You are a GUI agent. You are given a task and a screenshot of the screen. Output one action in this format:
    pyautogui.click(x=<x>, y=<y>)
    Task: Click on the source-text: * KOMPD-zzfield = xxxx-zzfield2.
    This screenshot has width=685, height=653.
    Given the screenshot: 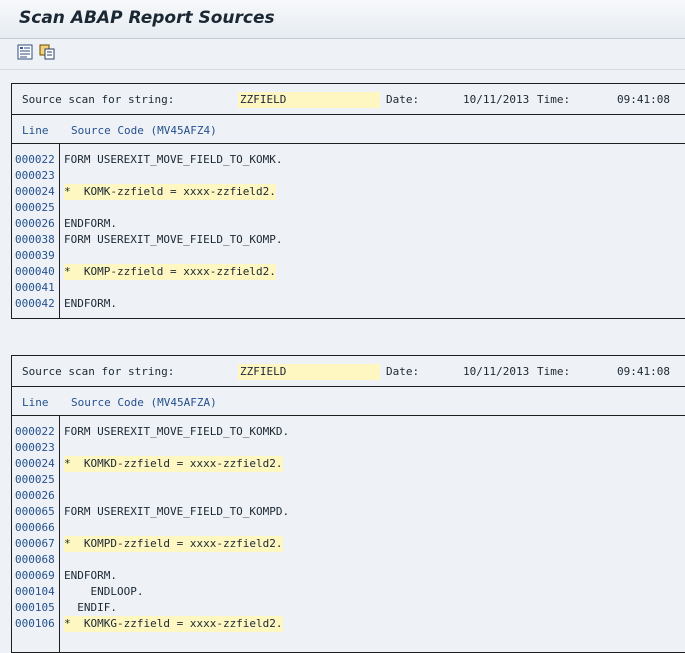 What is the action you would take?
    pyautogui.click(x=173, y=544)
    